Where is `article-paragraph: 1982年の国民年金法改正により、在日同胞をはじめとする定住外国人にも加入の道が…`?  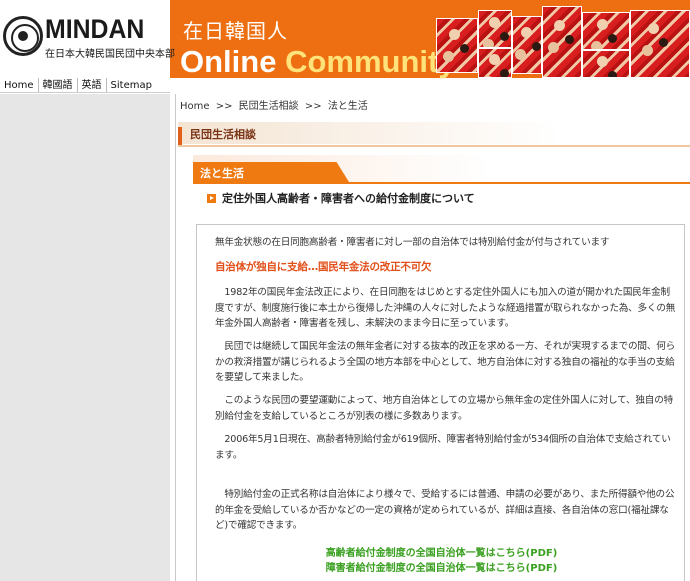 article-paragraph: 1982年の国民年金法改正により、在日同胞をはじめとする定住外国人にも加入の道が… is located at coordinates (445, 308).